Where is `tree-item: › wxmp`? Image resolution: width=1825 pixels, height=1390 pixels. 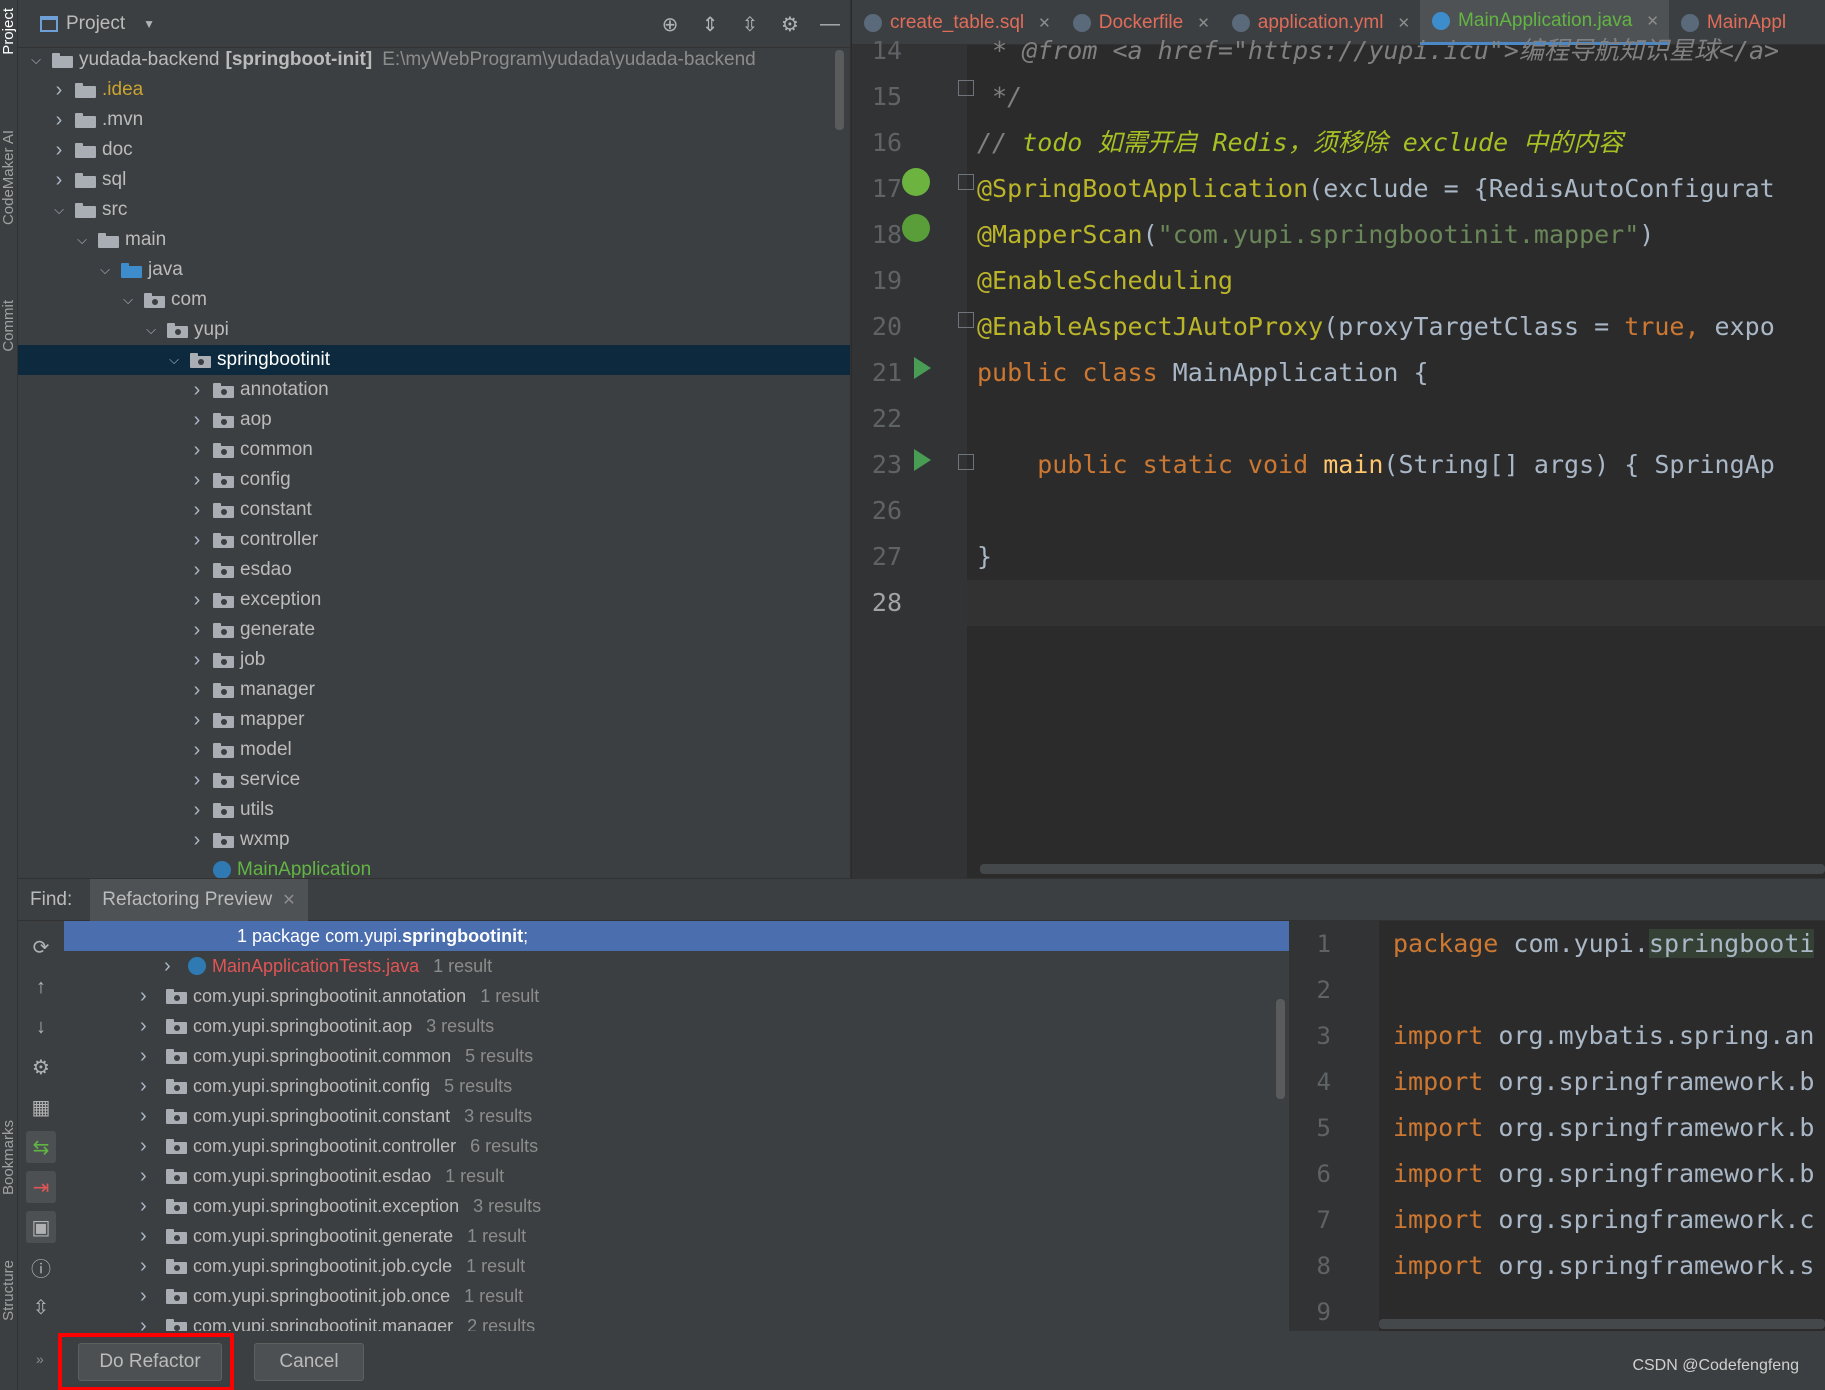
tree-item: › wxmp is located at coordinates (434, 840).